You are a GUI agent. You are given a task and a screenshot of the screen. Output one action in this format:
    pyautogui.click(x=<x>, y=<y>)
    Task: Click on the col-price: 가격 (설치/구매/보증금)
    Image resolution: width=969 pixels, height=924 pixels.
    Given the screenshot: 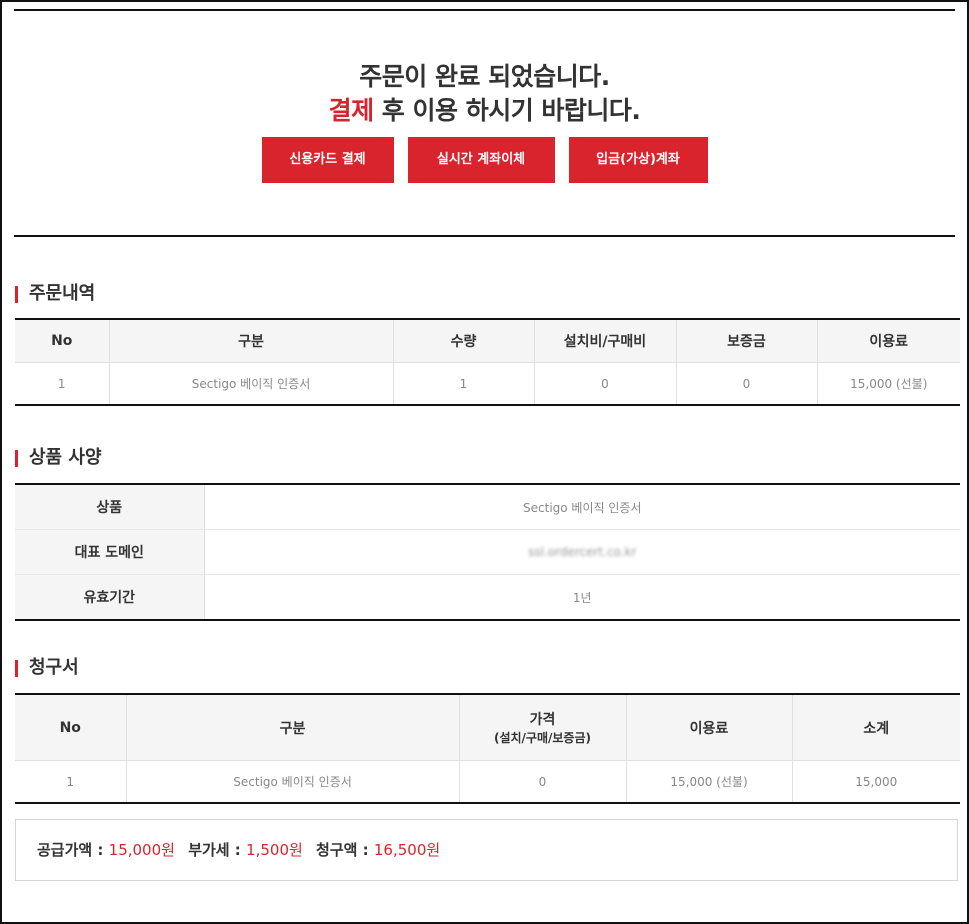 What is the action you would take?
    pyautogui.click(x=543, y=727)
    